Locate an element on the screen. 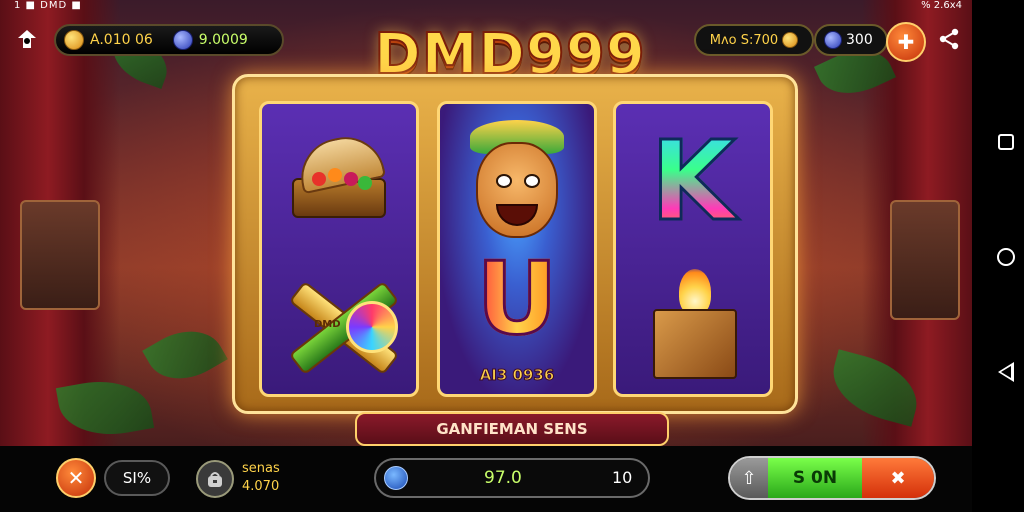 The width and height of the screenshot is (1024, 512). auto-spin-button: ✖ is located at coordinates (898, 478).